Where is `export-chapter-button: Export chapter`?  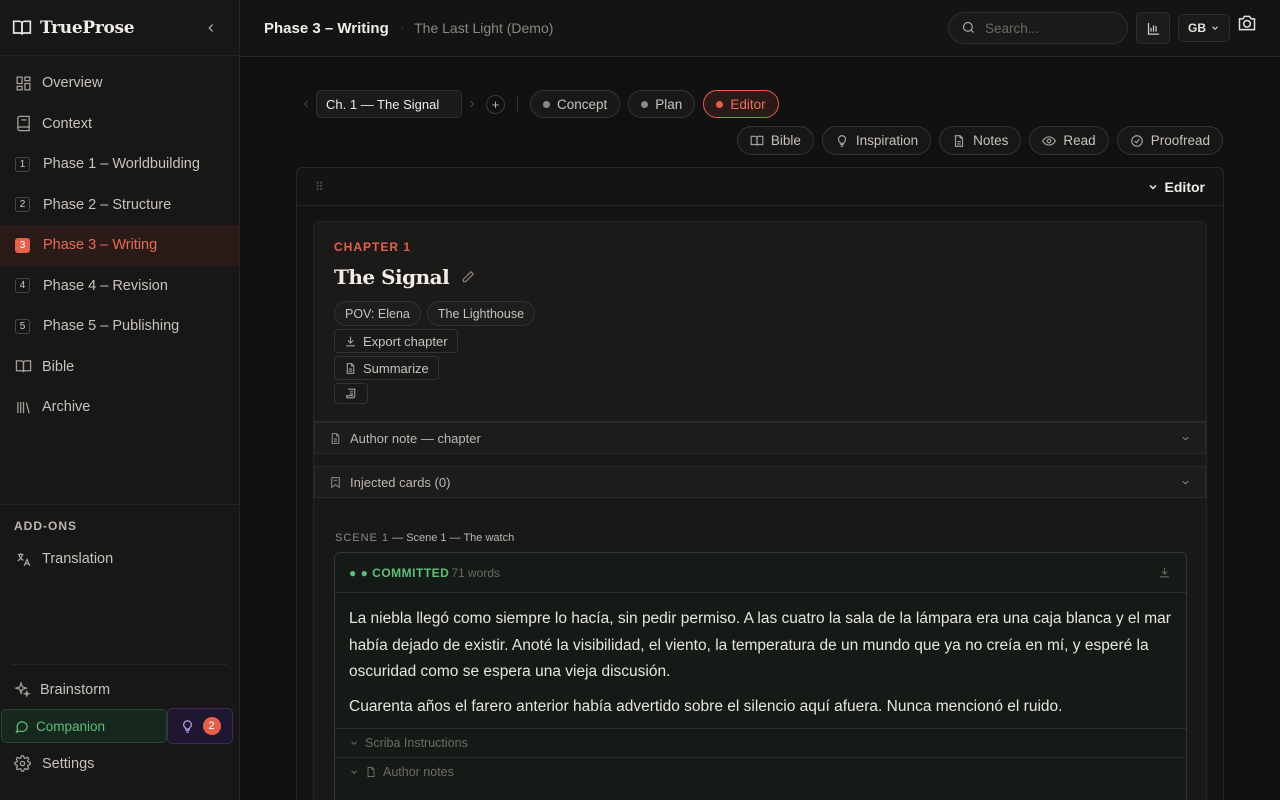 export-chapter-button: Export chapter is located at coordinates (396, 341).